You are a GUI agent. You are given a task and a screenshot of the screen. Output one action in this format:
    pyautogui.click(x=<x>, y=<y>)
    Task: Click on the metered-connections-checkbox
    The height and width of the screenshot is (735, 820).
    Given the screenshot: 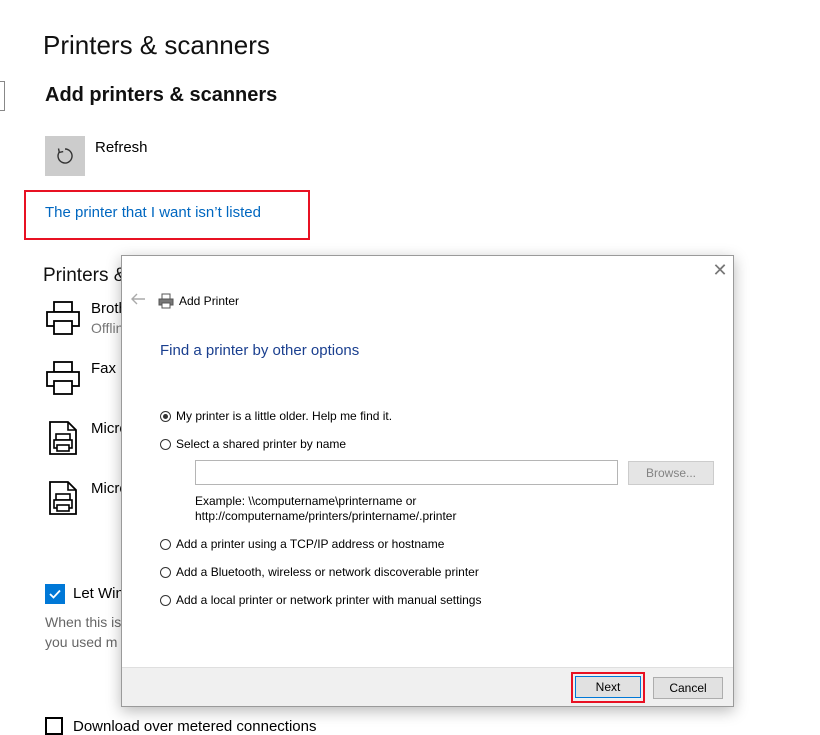 What is the action you would take?
    pyautogui.click(x=54, y=726)
    